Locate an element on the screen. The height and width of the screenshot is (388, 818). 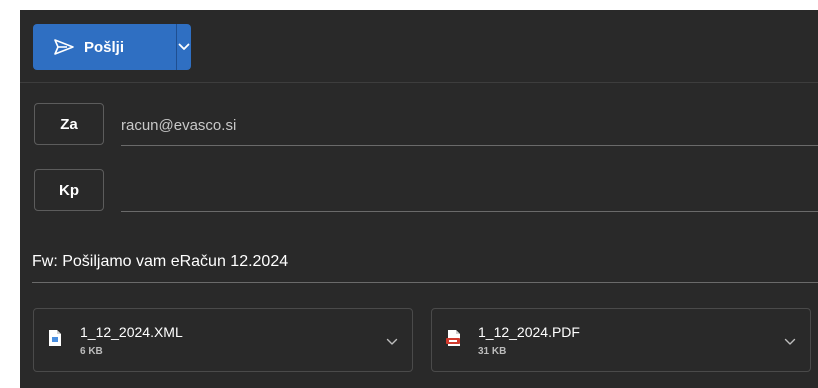
cc-label: Kp is located at coordinates (69, 190).